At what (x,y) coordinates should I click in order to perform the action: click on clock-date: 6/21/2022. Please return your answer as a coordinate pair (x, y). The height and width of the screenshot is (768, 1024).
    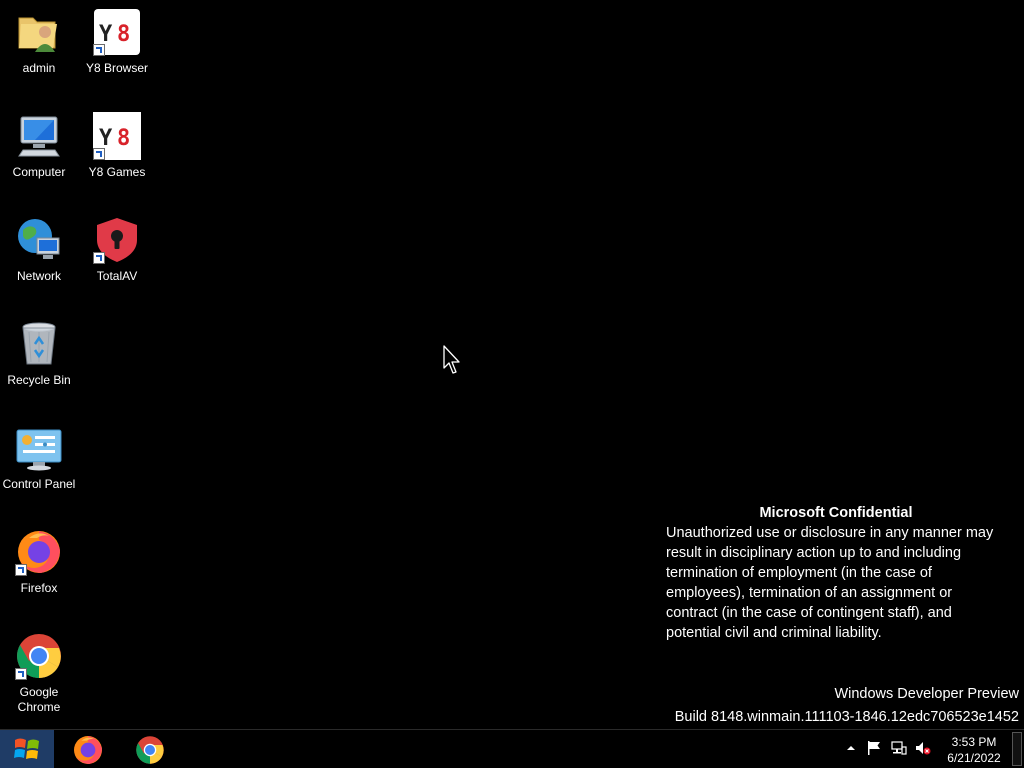
    Looking at the image, I should click on (974, 758).